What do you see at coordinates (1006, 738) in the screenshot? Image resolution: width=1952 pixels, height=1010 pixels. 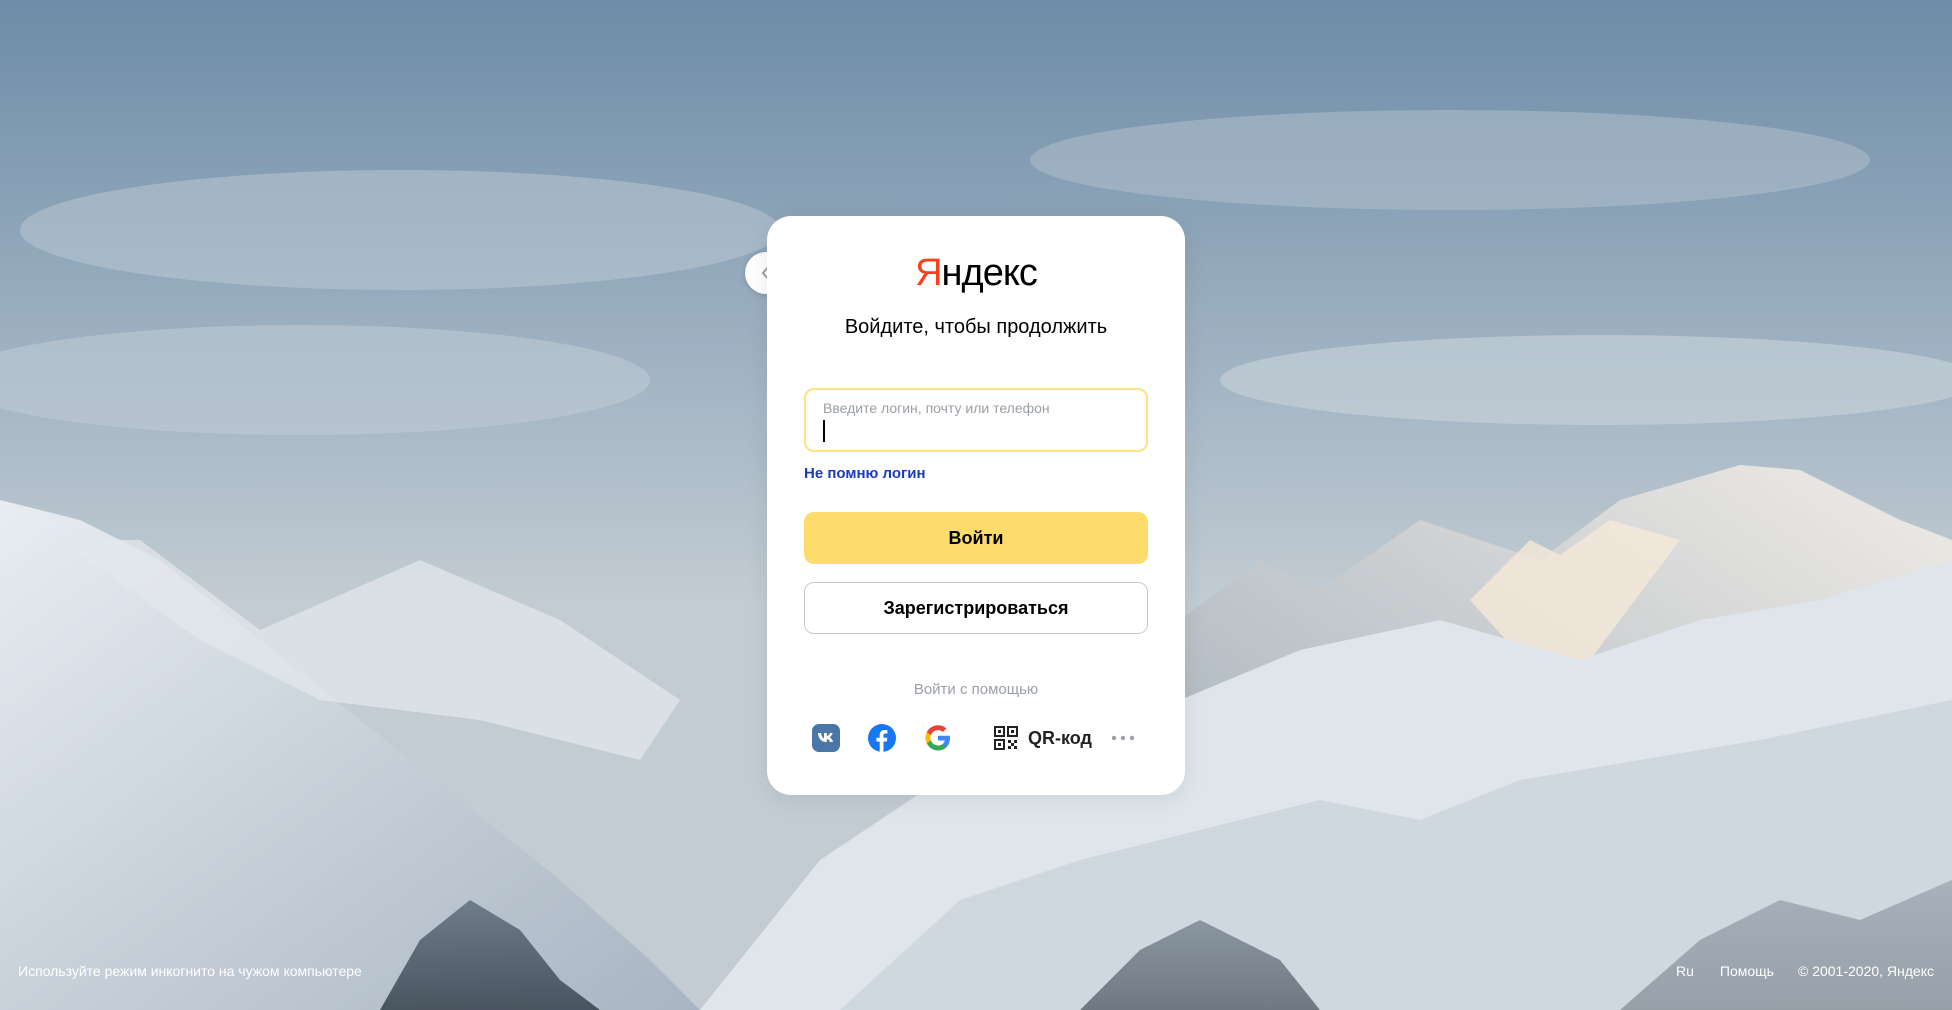 I see `qr-code-icon` at bounding box center [1006, 738].